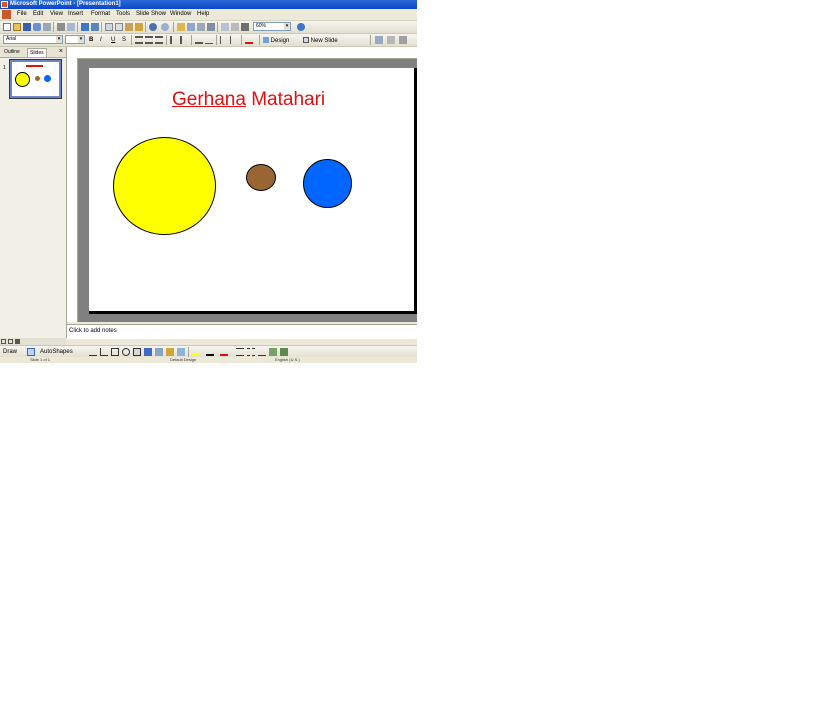 The image size is (834, 726). I want to click on autoshapes-menu-button: AutoShapes, so click(56, 352).